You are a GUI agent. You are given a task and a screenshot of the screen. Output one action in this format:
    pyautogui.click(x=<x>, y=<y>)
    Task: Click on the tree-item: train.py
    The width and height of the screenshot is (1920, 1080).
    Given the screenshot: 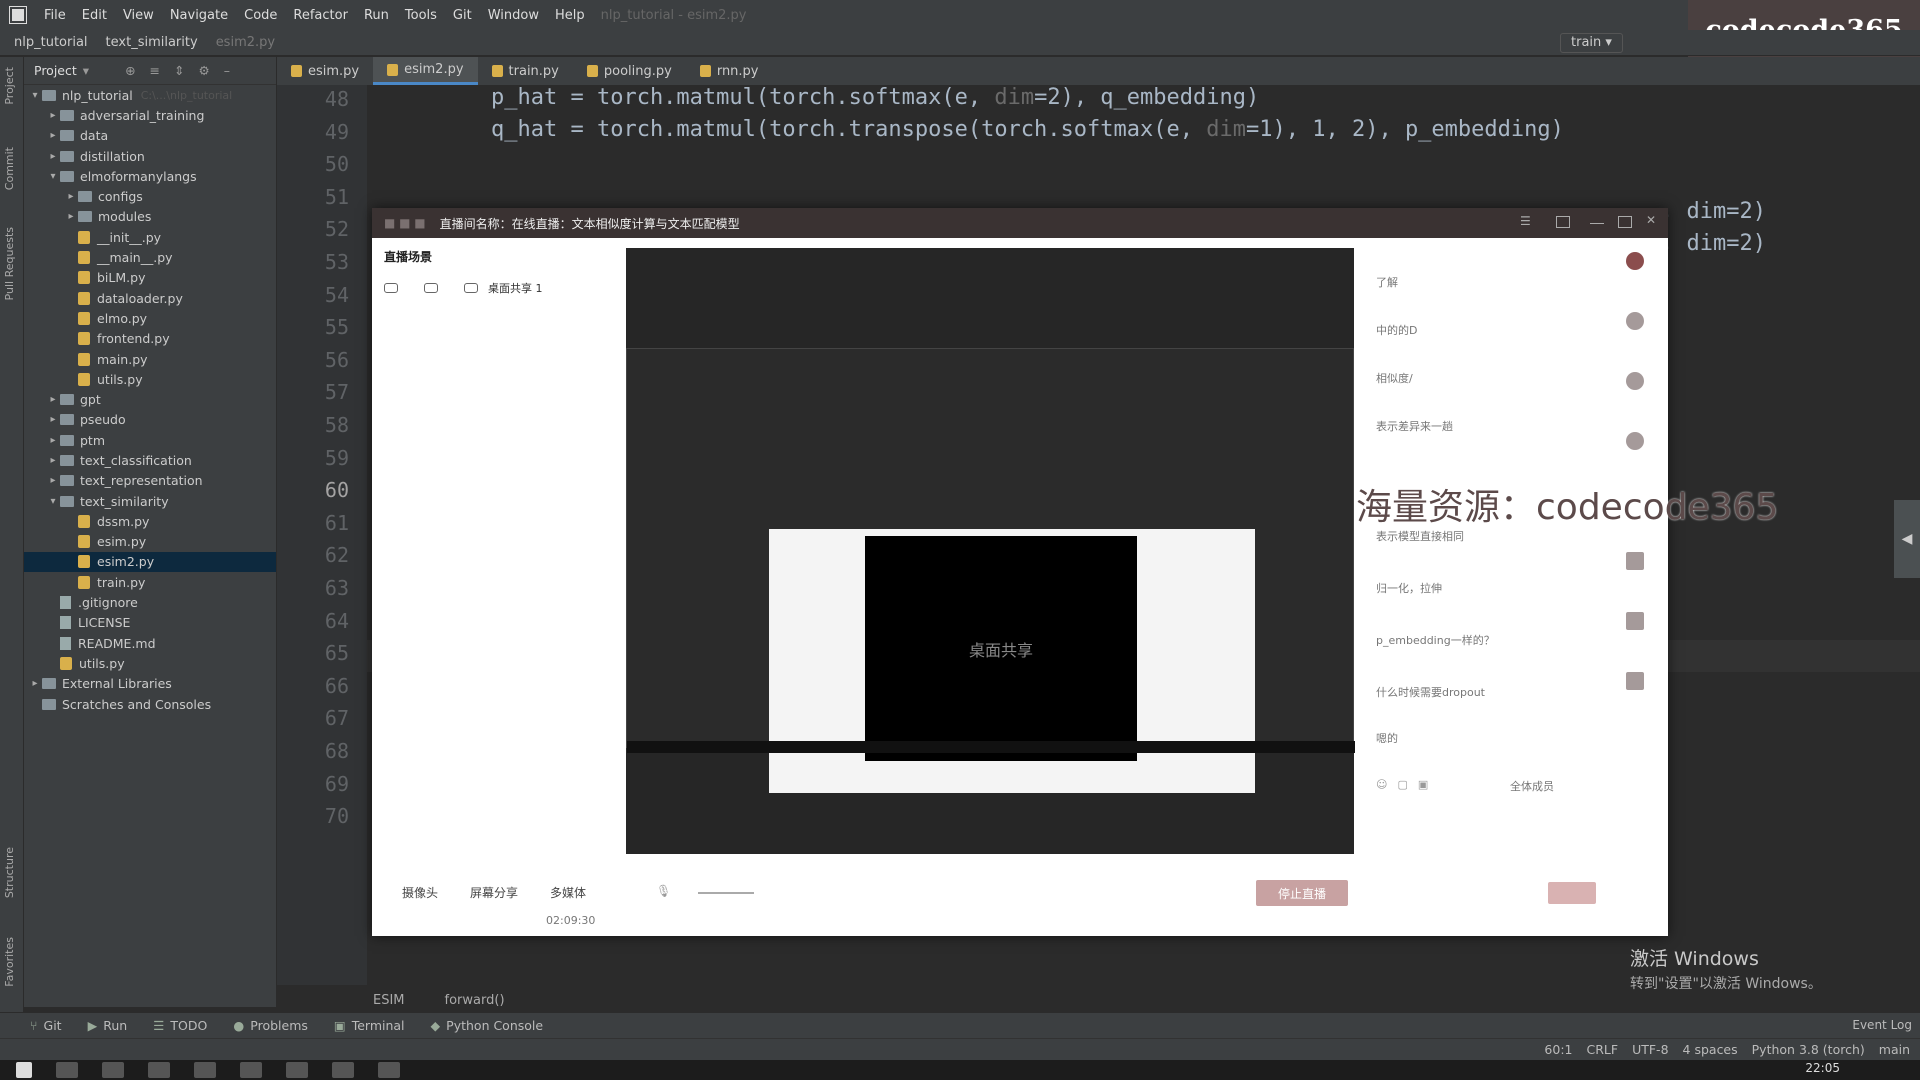 What is the action you would take?
    pyautogui.click(x=150, y=582)
    